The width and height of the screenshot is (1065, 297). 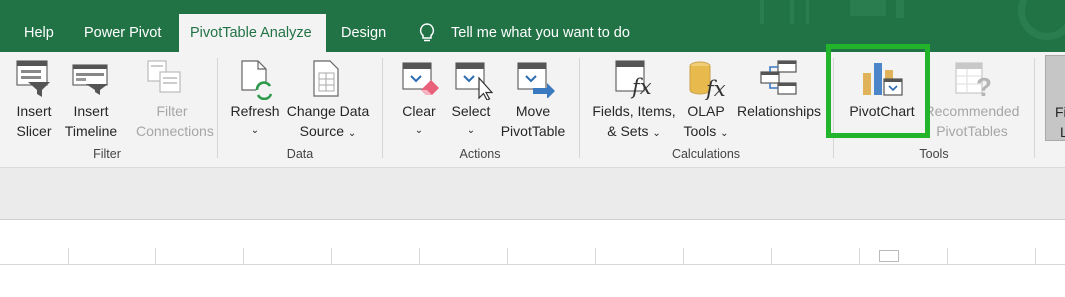 I want to click on olap-tools-label-2-text: Tools, so click(x=700, y=131).